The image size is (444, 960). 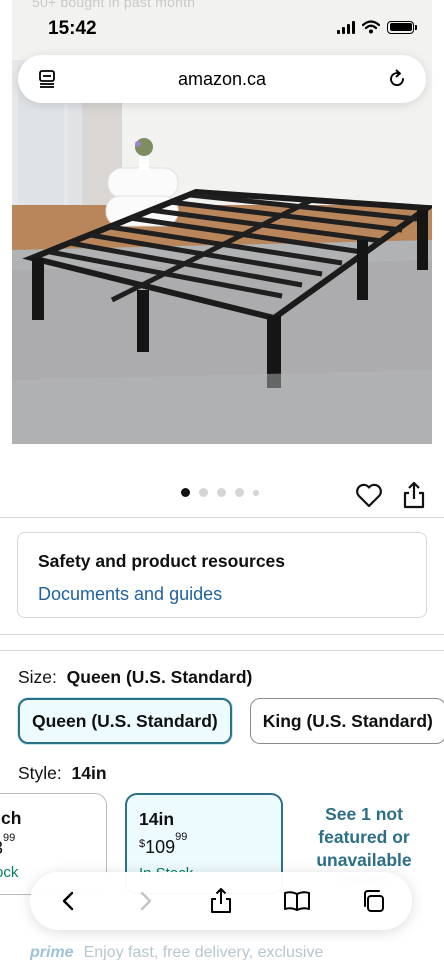 What do you see at coordinates (142, 844) in the screenshot?
I see `price-currency: $` at bounding box center [142, 844].